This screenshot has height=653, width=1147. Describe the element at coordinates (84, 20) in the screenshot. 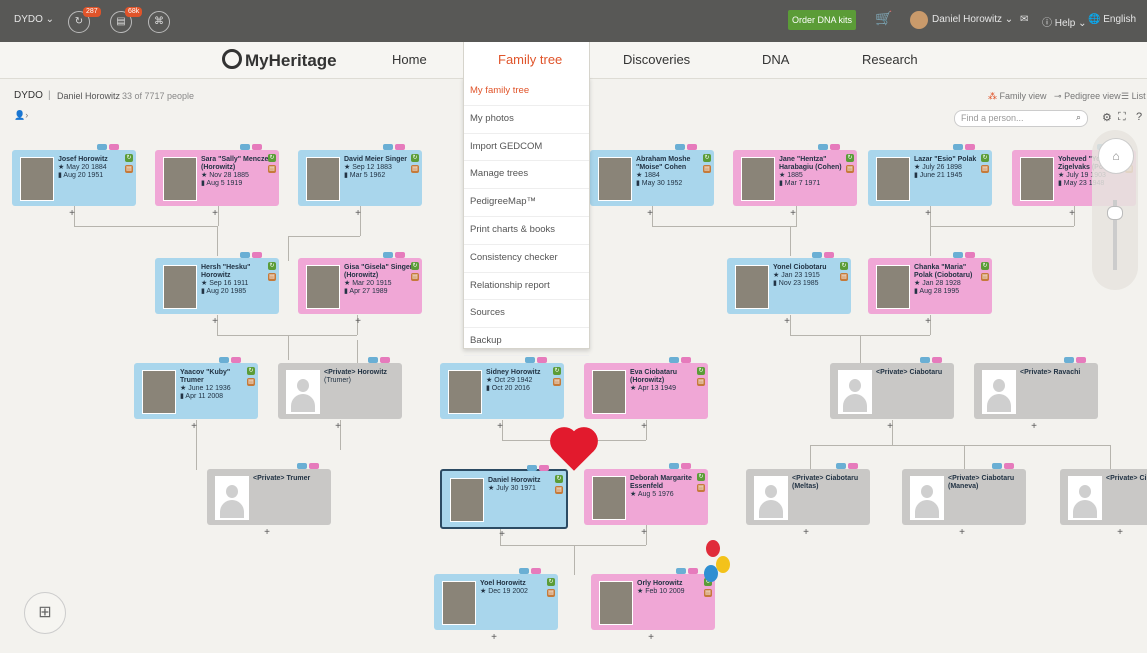

I see `notifications-icon: ↻ 287` at that location.